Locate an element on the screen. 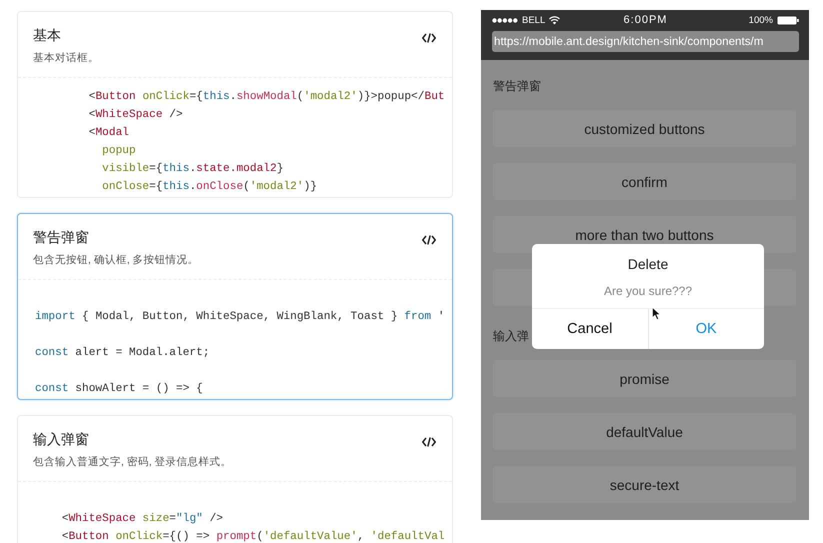  clock-time: 6:00PM is located at coordinates (646, 20).